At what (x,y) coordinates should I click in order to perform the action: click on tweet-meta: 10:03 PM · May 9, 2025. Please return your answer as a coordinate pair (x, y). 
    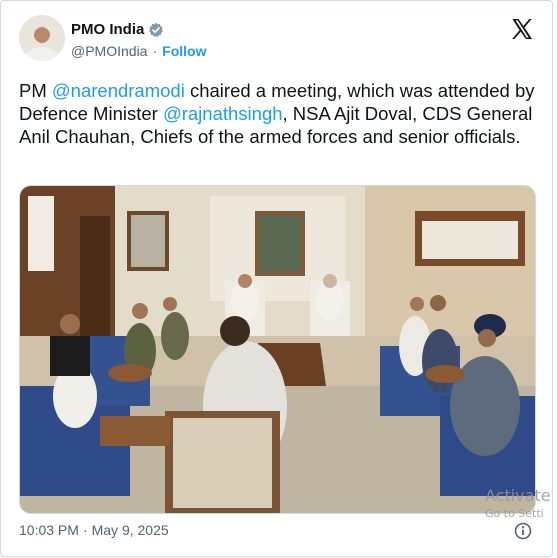
    Looking at the image, I should click on (94, 530).